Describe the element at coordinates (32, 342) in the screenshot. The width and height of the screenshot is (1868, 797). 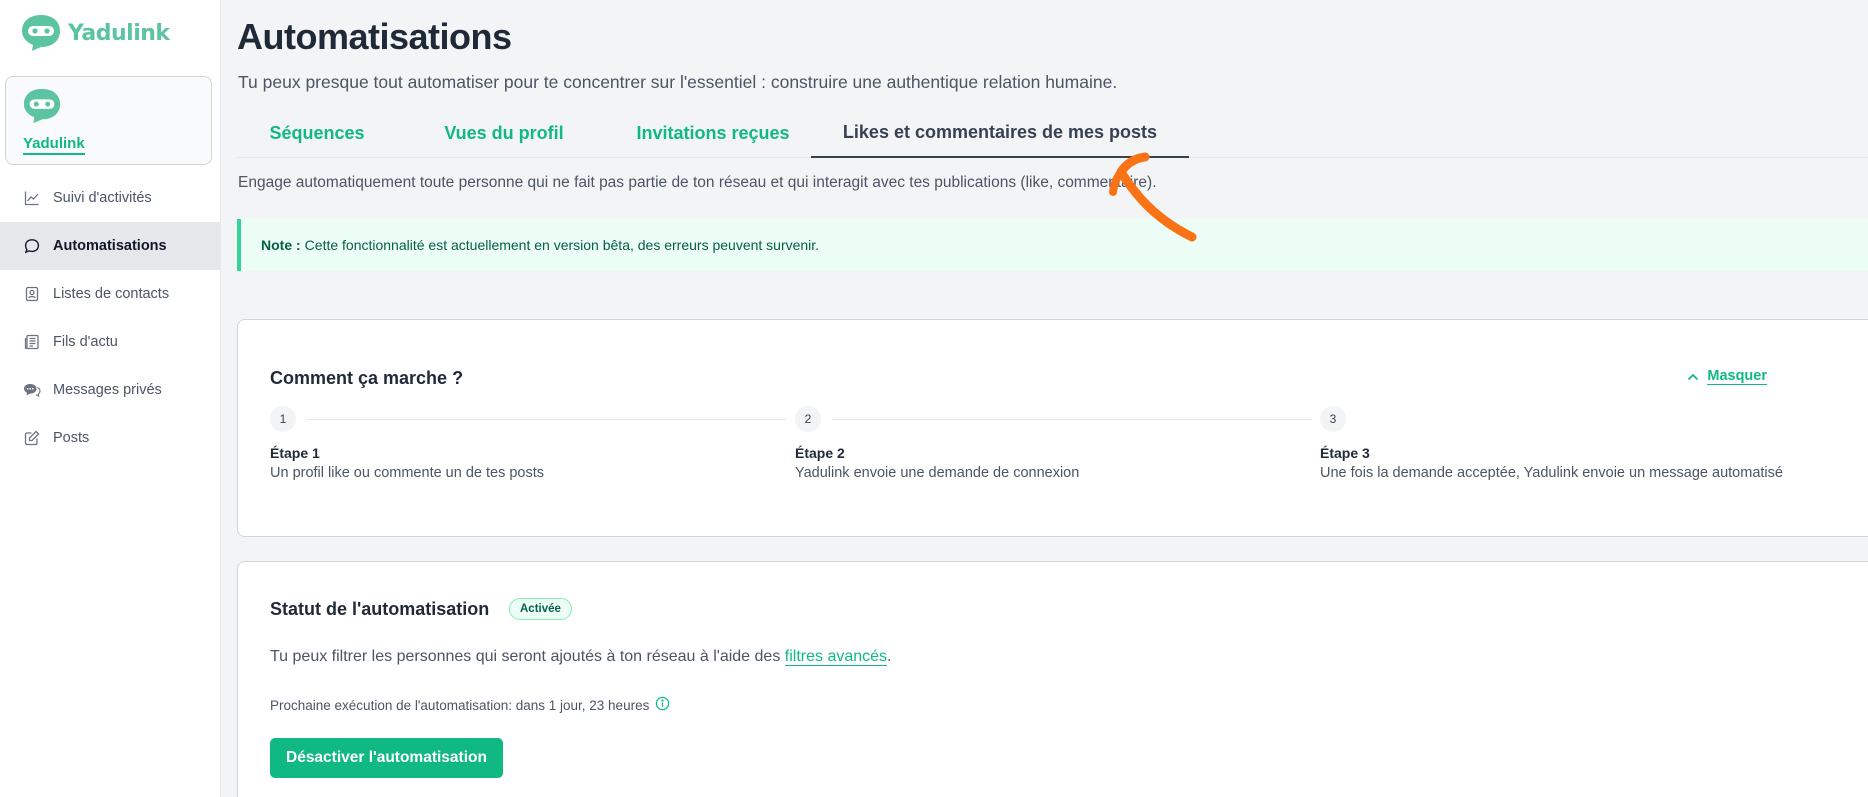
I see `newspaper-icon` at that location.